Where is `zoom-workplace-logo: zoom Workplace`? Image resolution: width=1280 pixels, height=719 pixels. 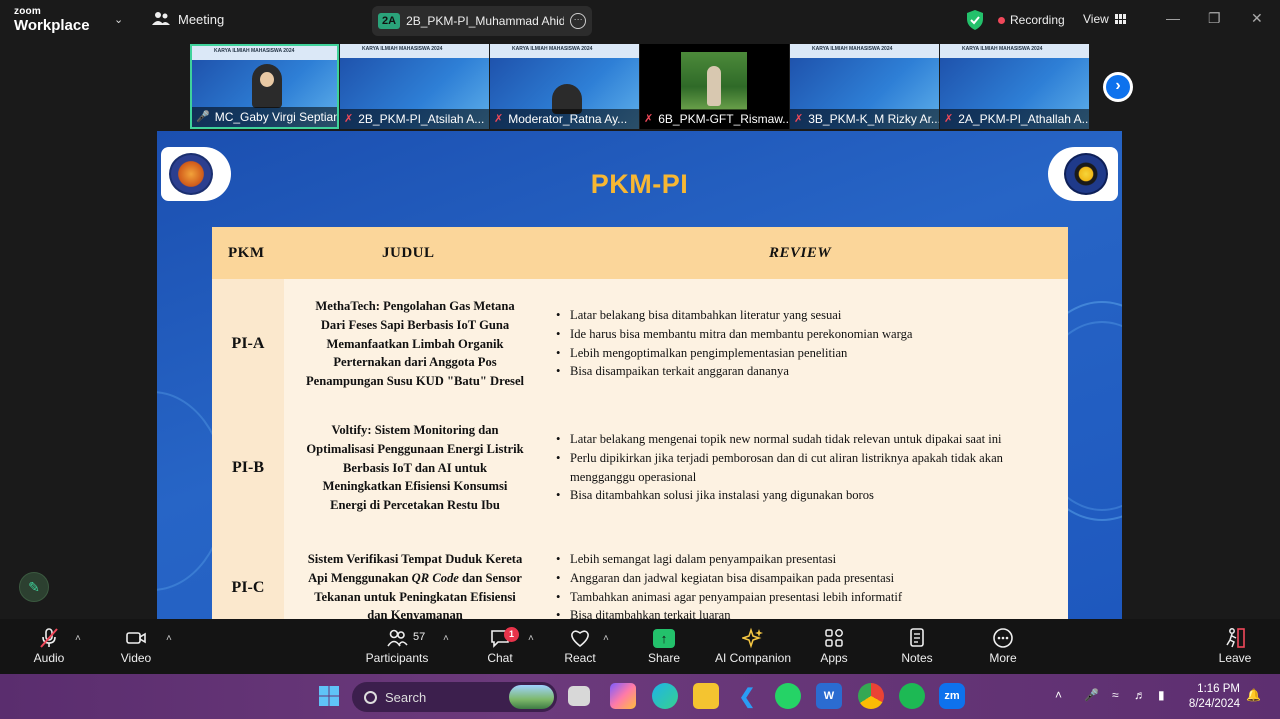
zoom-workplace-logo: zoom Workplace is located at coordinates (52, 20).